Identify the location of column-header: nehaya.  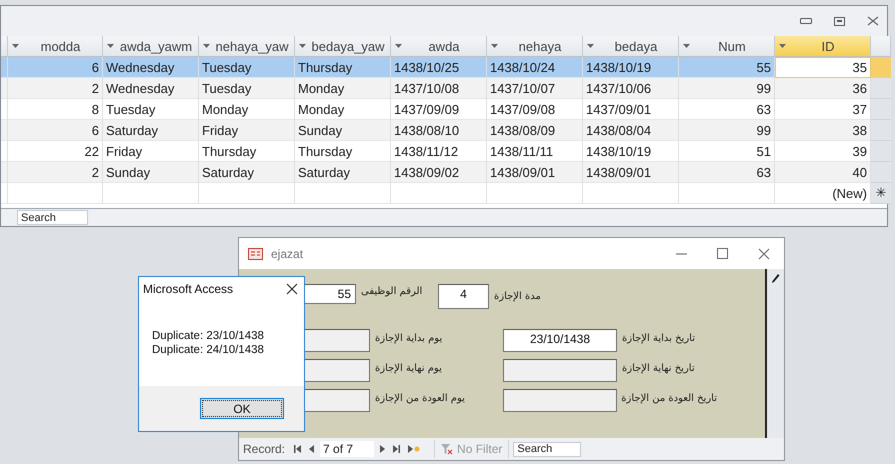
(535, 46).